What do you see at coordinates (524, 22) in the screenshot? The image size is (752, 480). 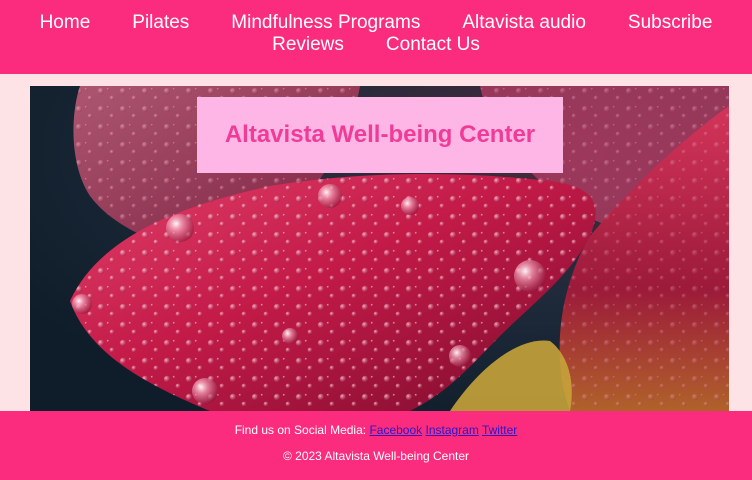 I see `nav-link-altavista-audio: Altavista audio` at bounding box center [524, 22].